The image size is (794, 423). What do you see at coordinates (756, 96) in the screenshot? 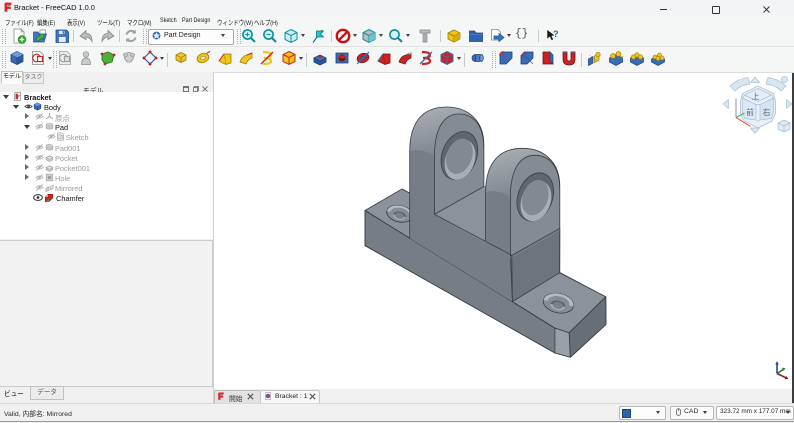
I see `svg-text: 上` at bounding box center [756, 96].